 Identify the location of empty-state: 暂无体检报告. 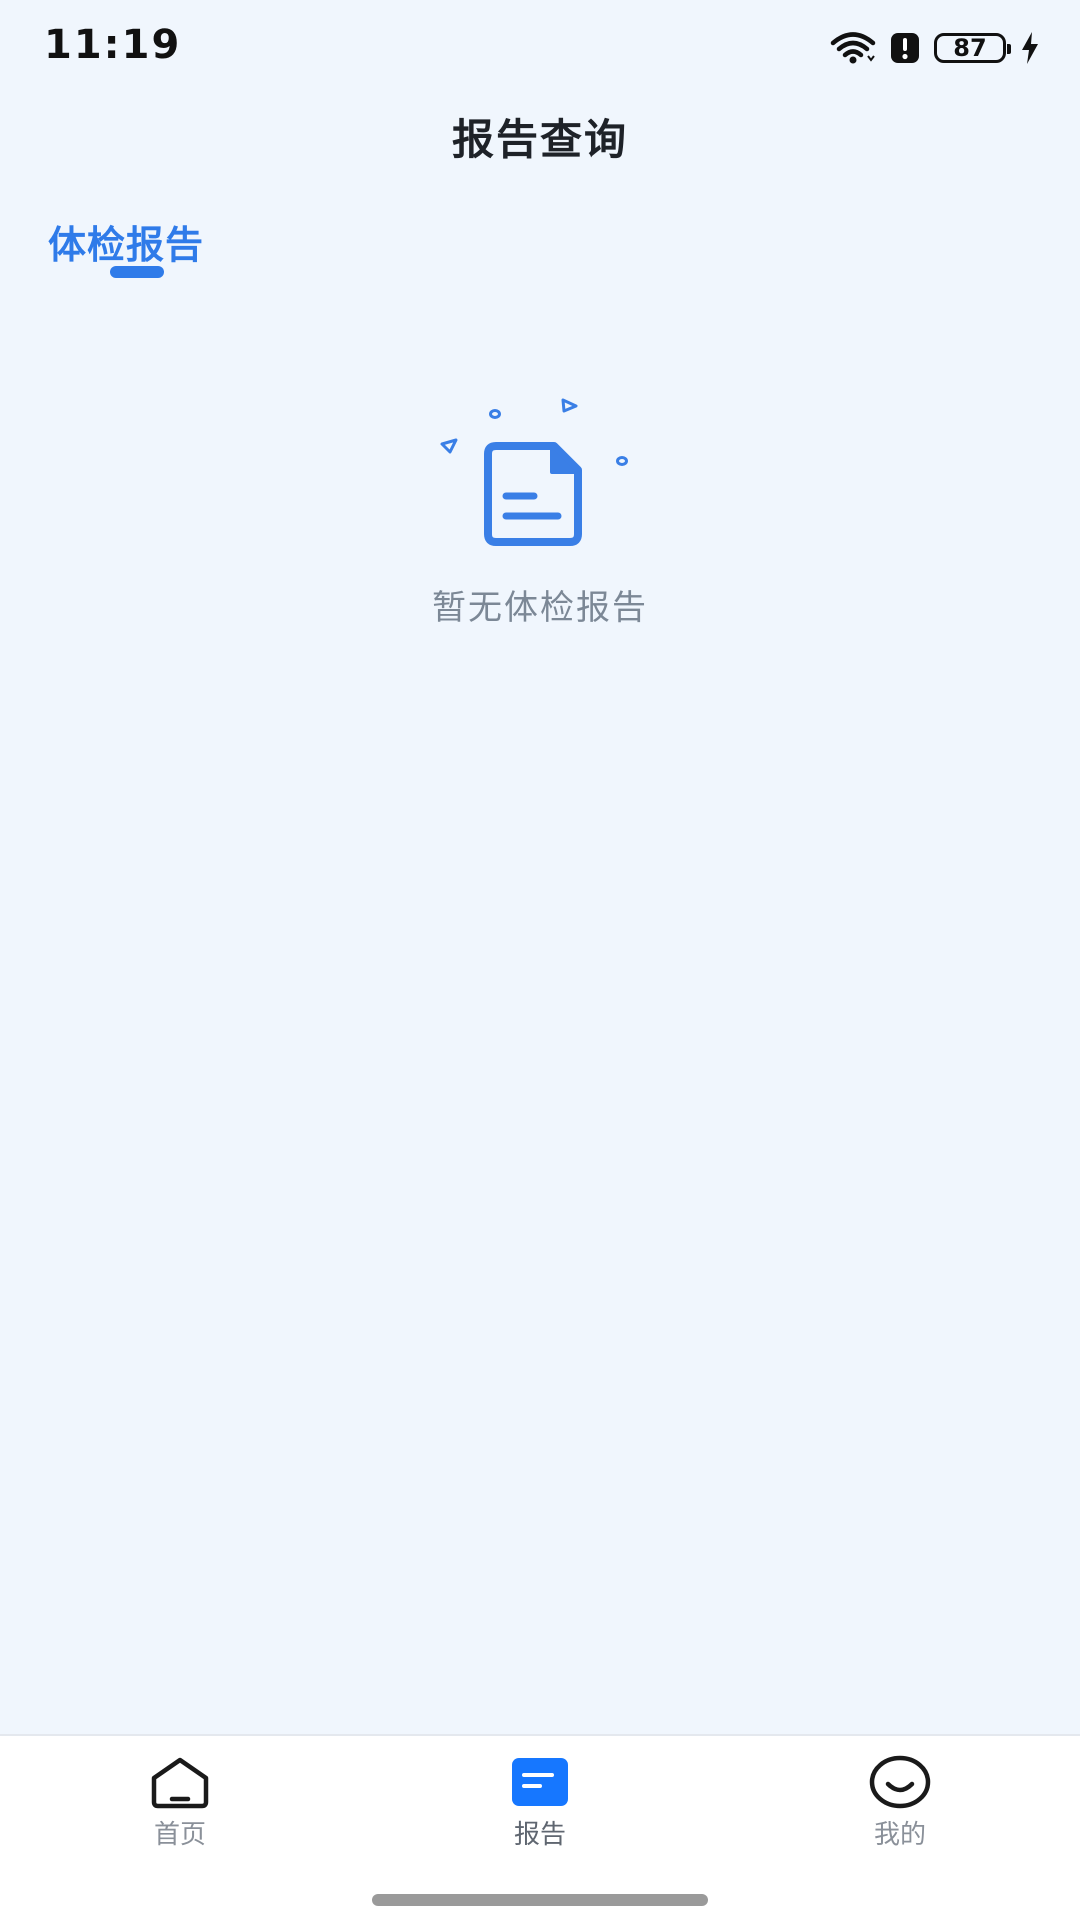
(540, 512).